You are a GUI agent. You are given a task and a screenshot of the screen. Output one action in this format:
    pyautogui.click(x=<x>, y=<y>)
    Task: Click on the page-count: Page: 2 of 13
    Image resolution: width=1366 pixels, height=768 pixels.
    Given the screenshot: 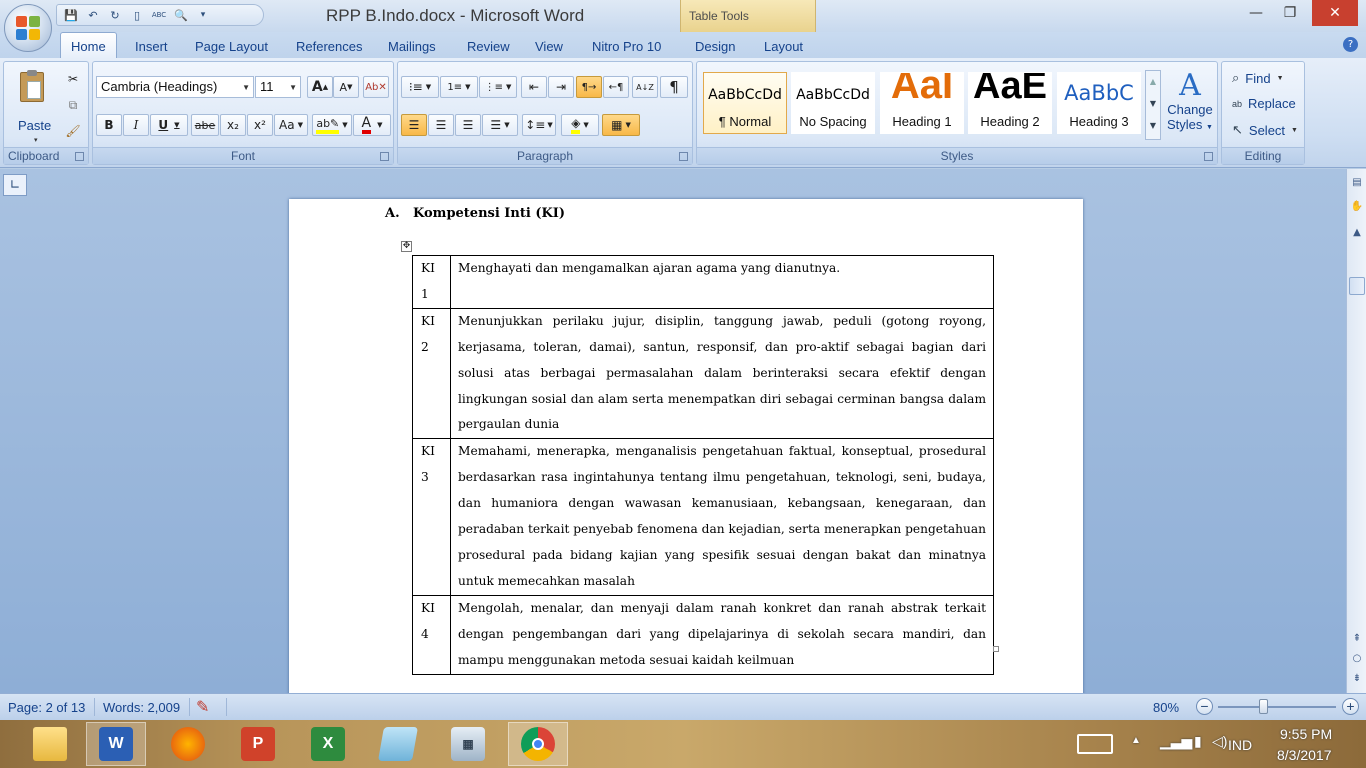 What is the action you would take?
    pyautogui.click(x=46, y=707)
    